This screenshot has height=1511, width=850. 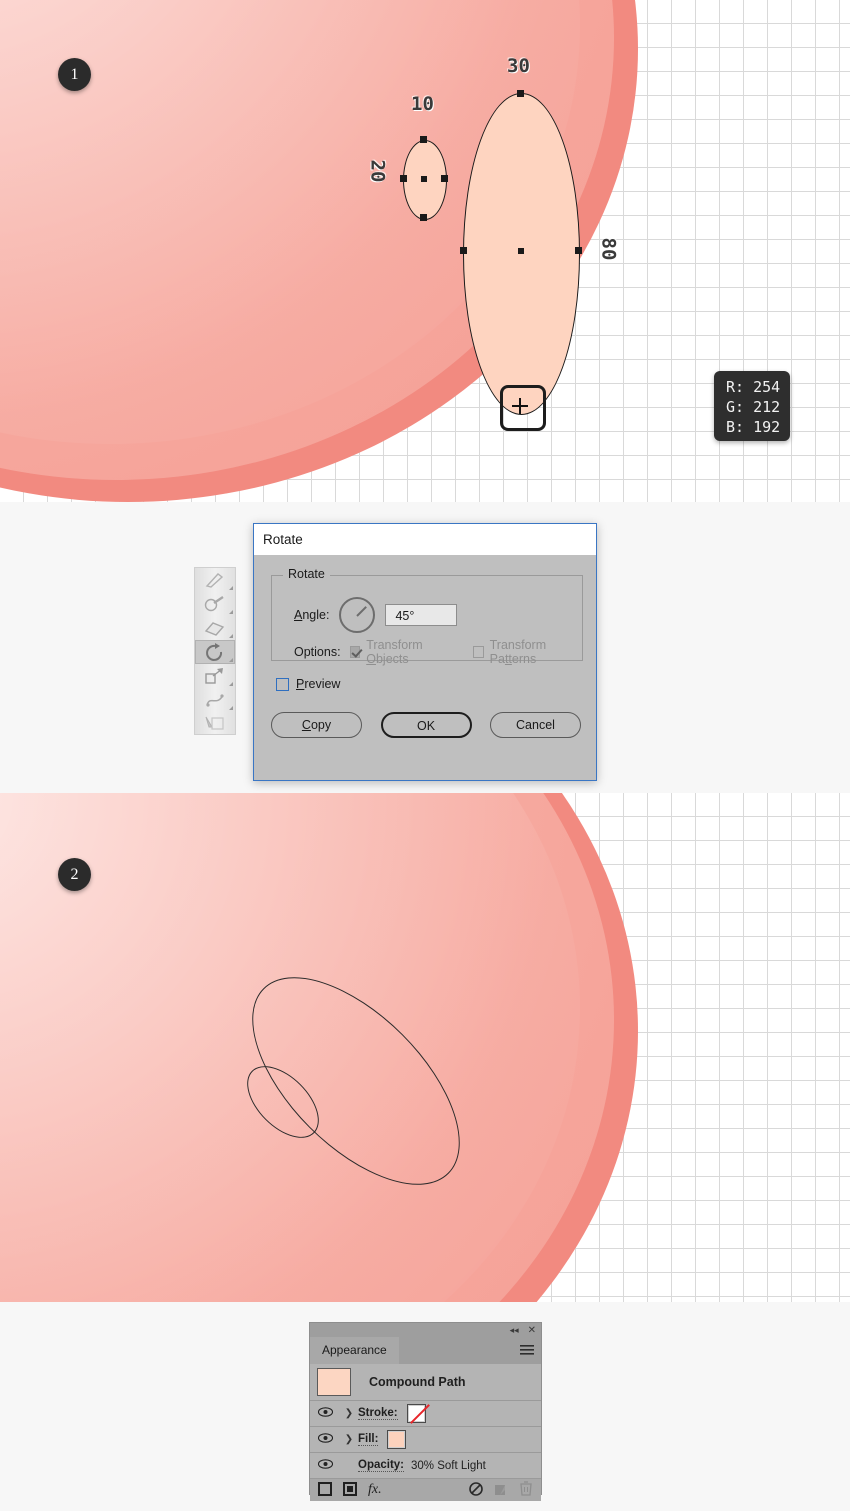 What do you see at coordinates (526, 1490) in the screenshot?
I see `delete-item-button` at bounding box center [526, 1490].